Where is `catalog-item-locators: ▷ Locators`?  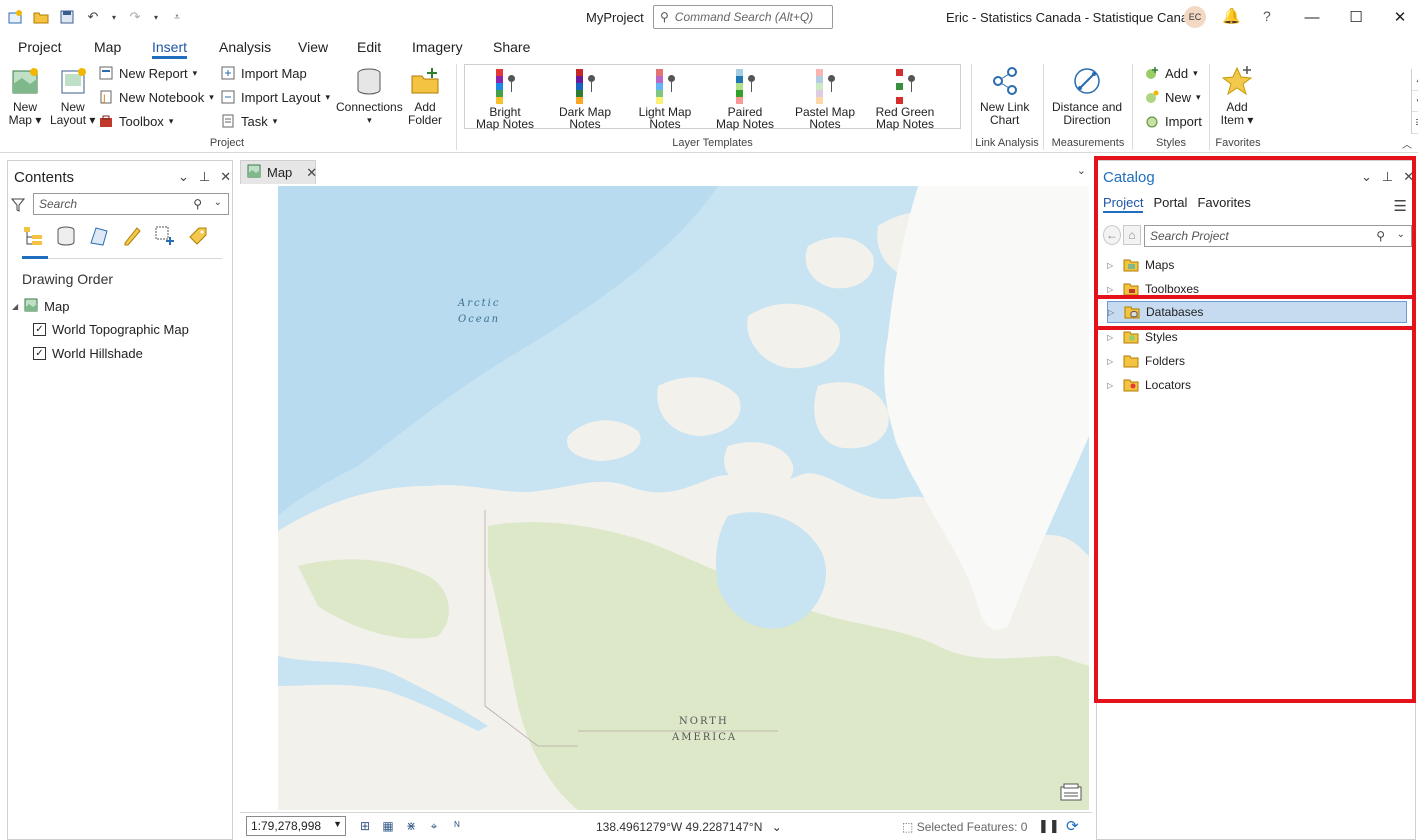 catalog-item-locators: ▷ Locators is located at coordinates (1257, 385).